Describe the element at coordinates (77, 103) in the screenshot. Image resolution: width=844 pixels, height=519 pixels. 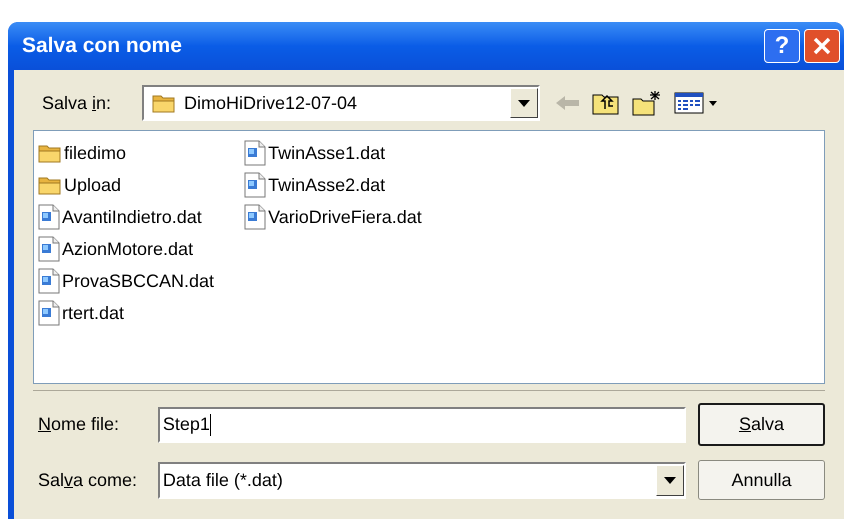
I see `save-in-label: Salva in:` at that location.